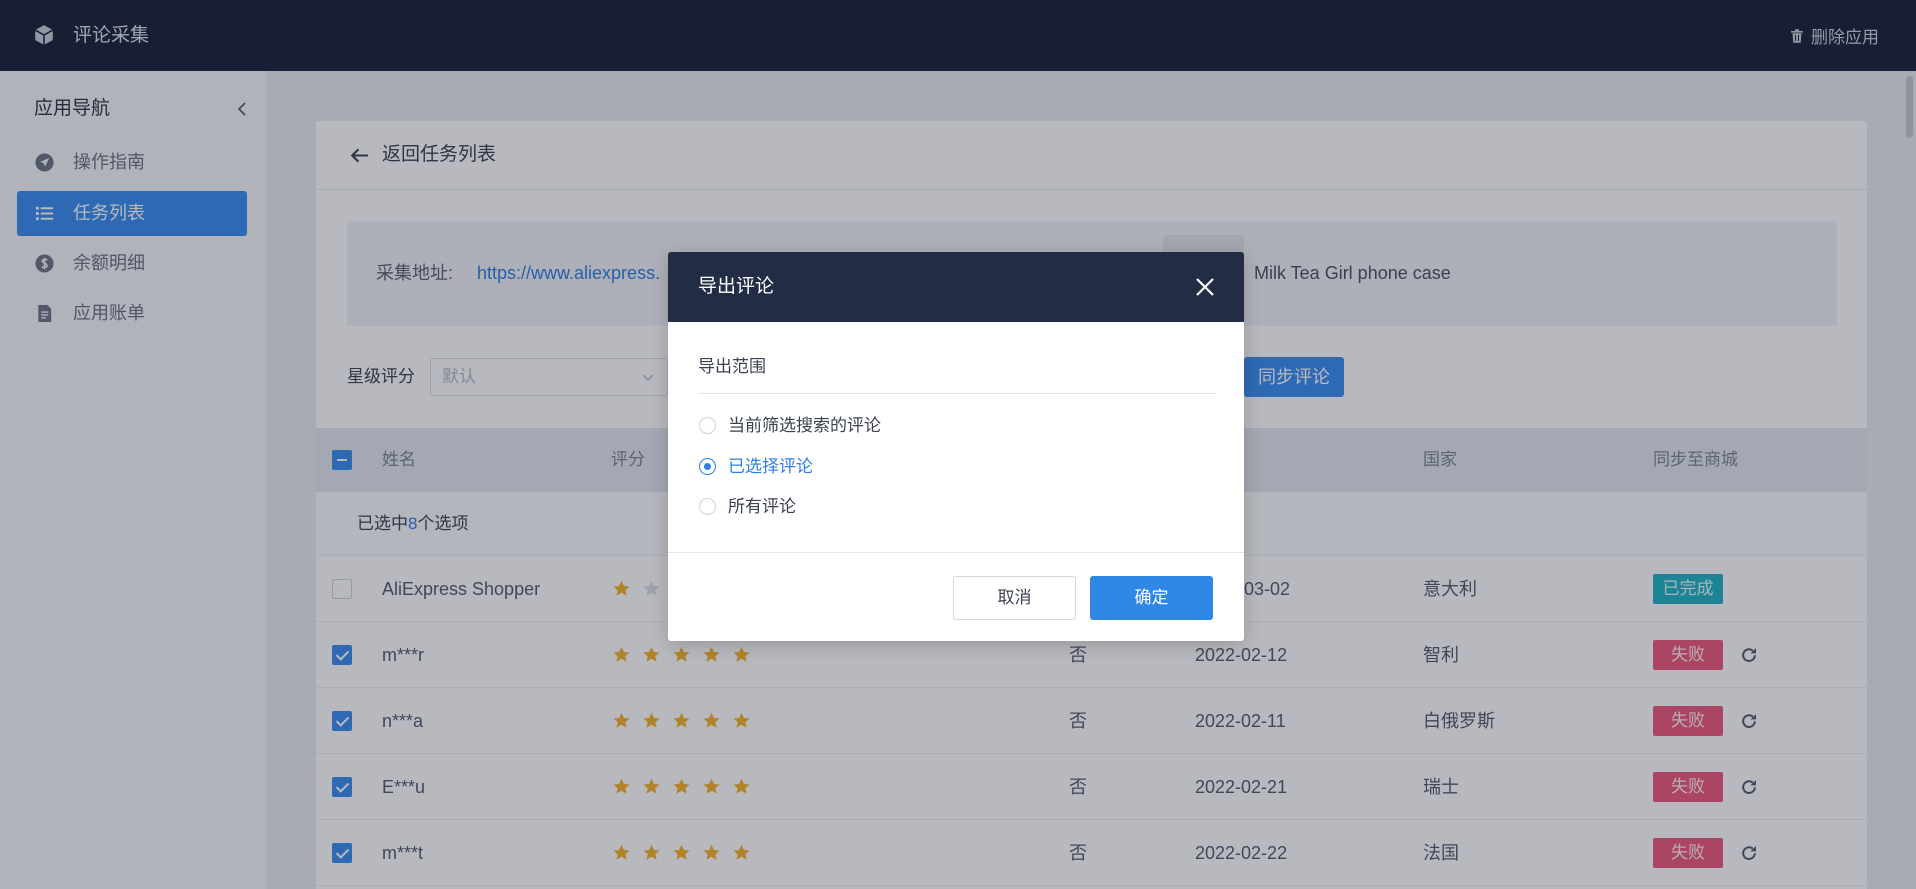  What do you see at coordinates (1205, 287) in the screenshot?
I see `close-icon` at bounding box center [1205, 287].